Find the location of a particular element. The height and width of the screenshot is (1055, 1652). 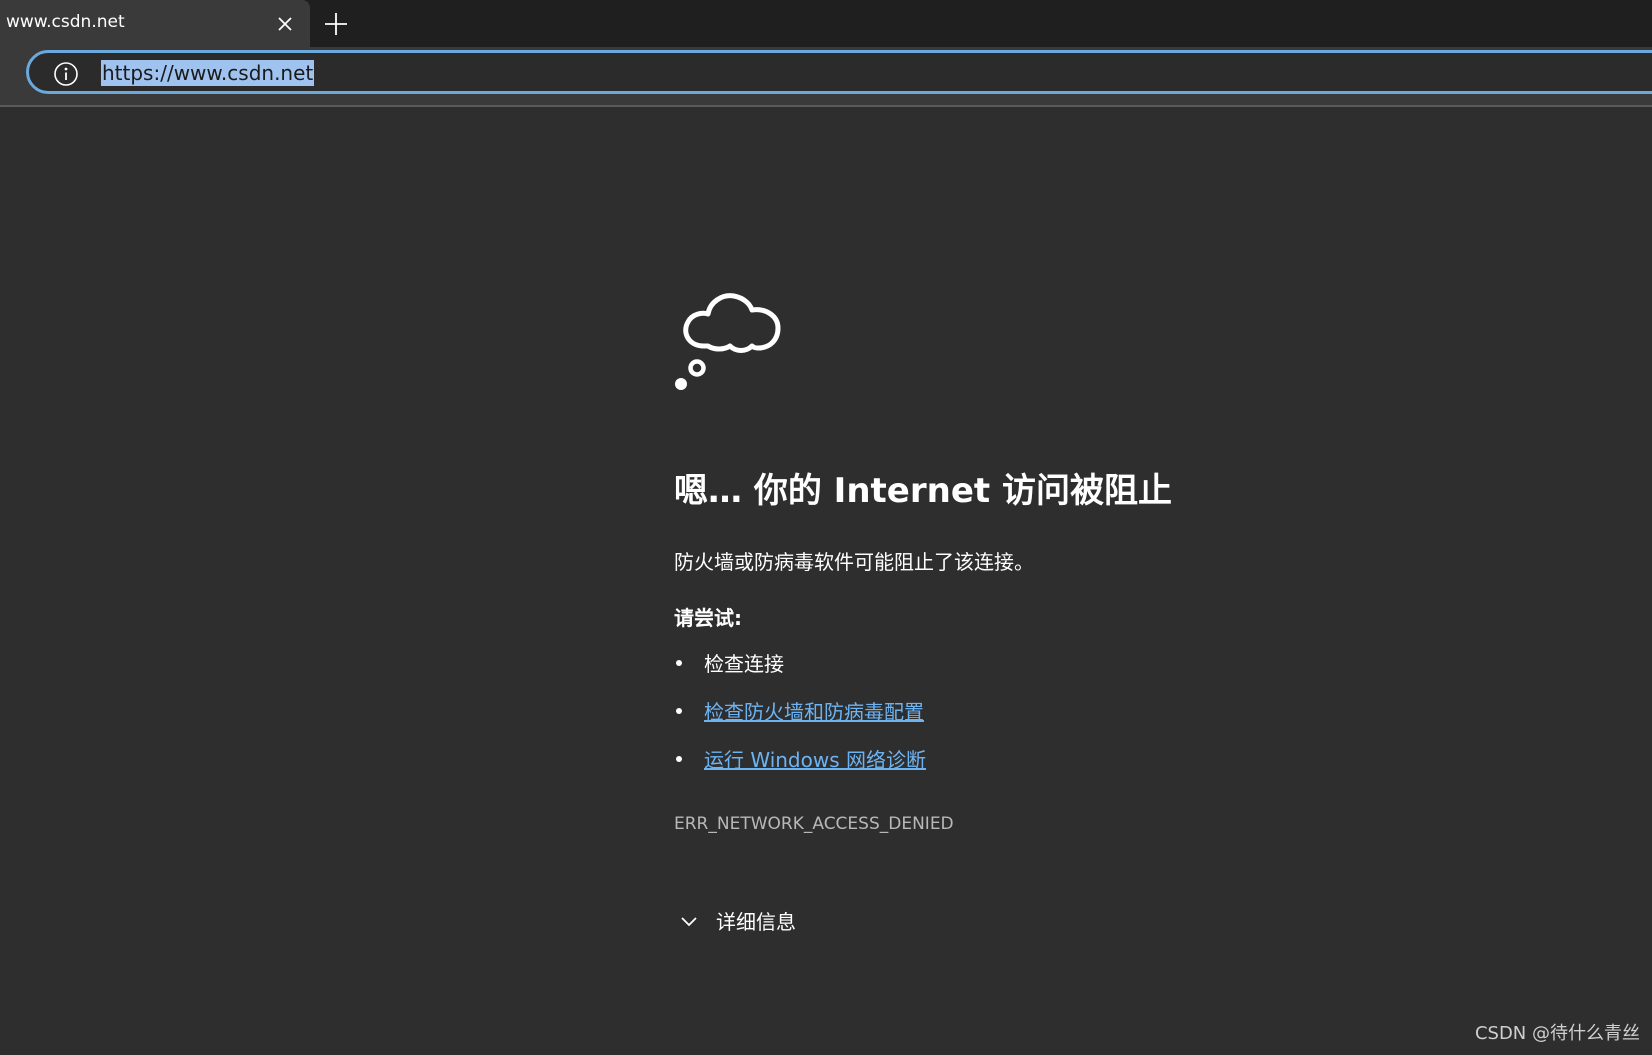

toolbar: https://www.csdn.net is located at coordinates (826, 77).